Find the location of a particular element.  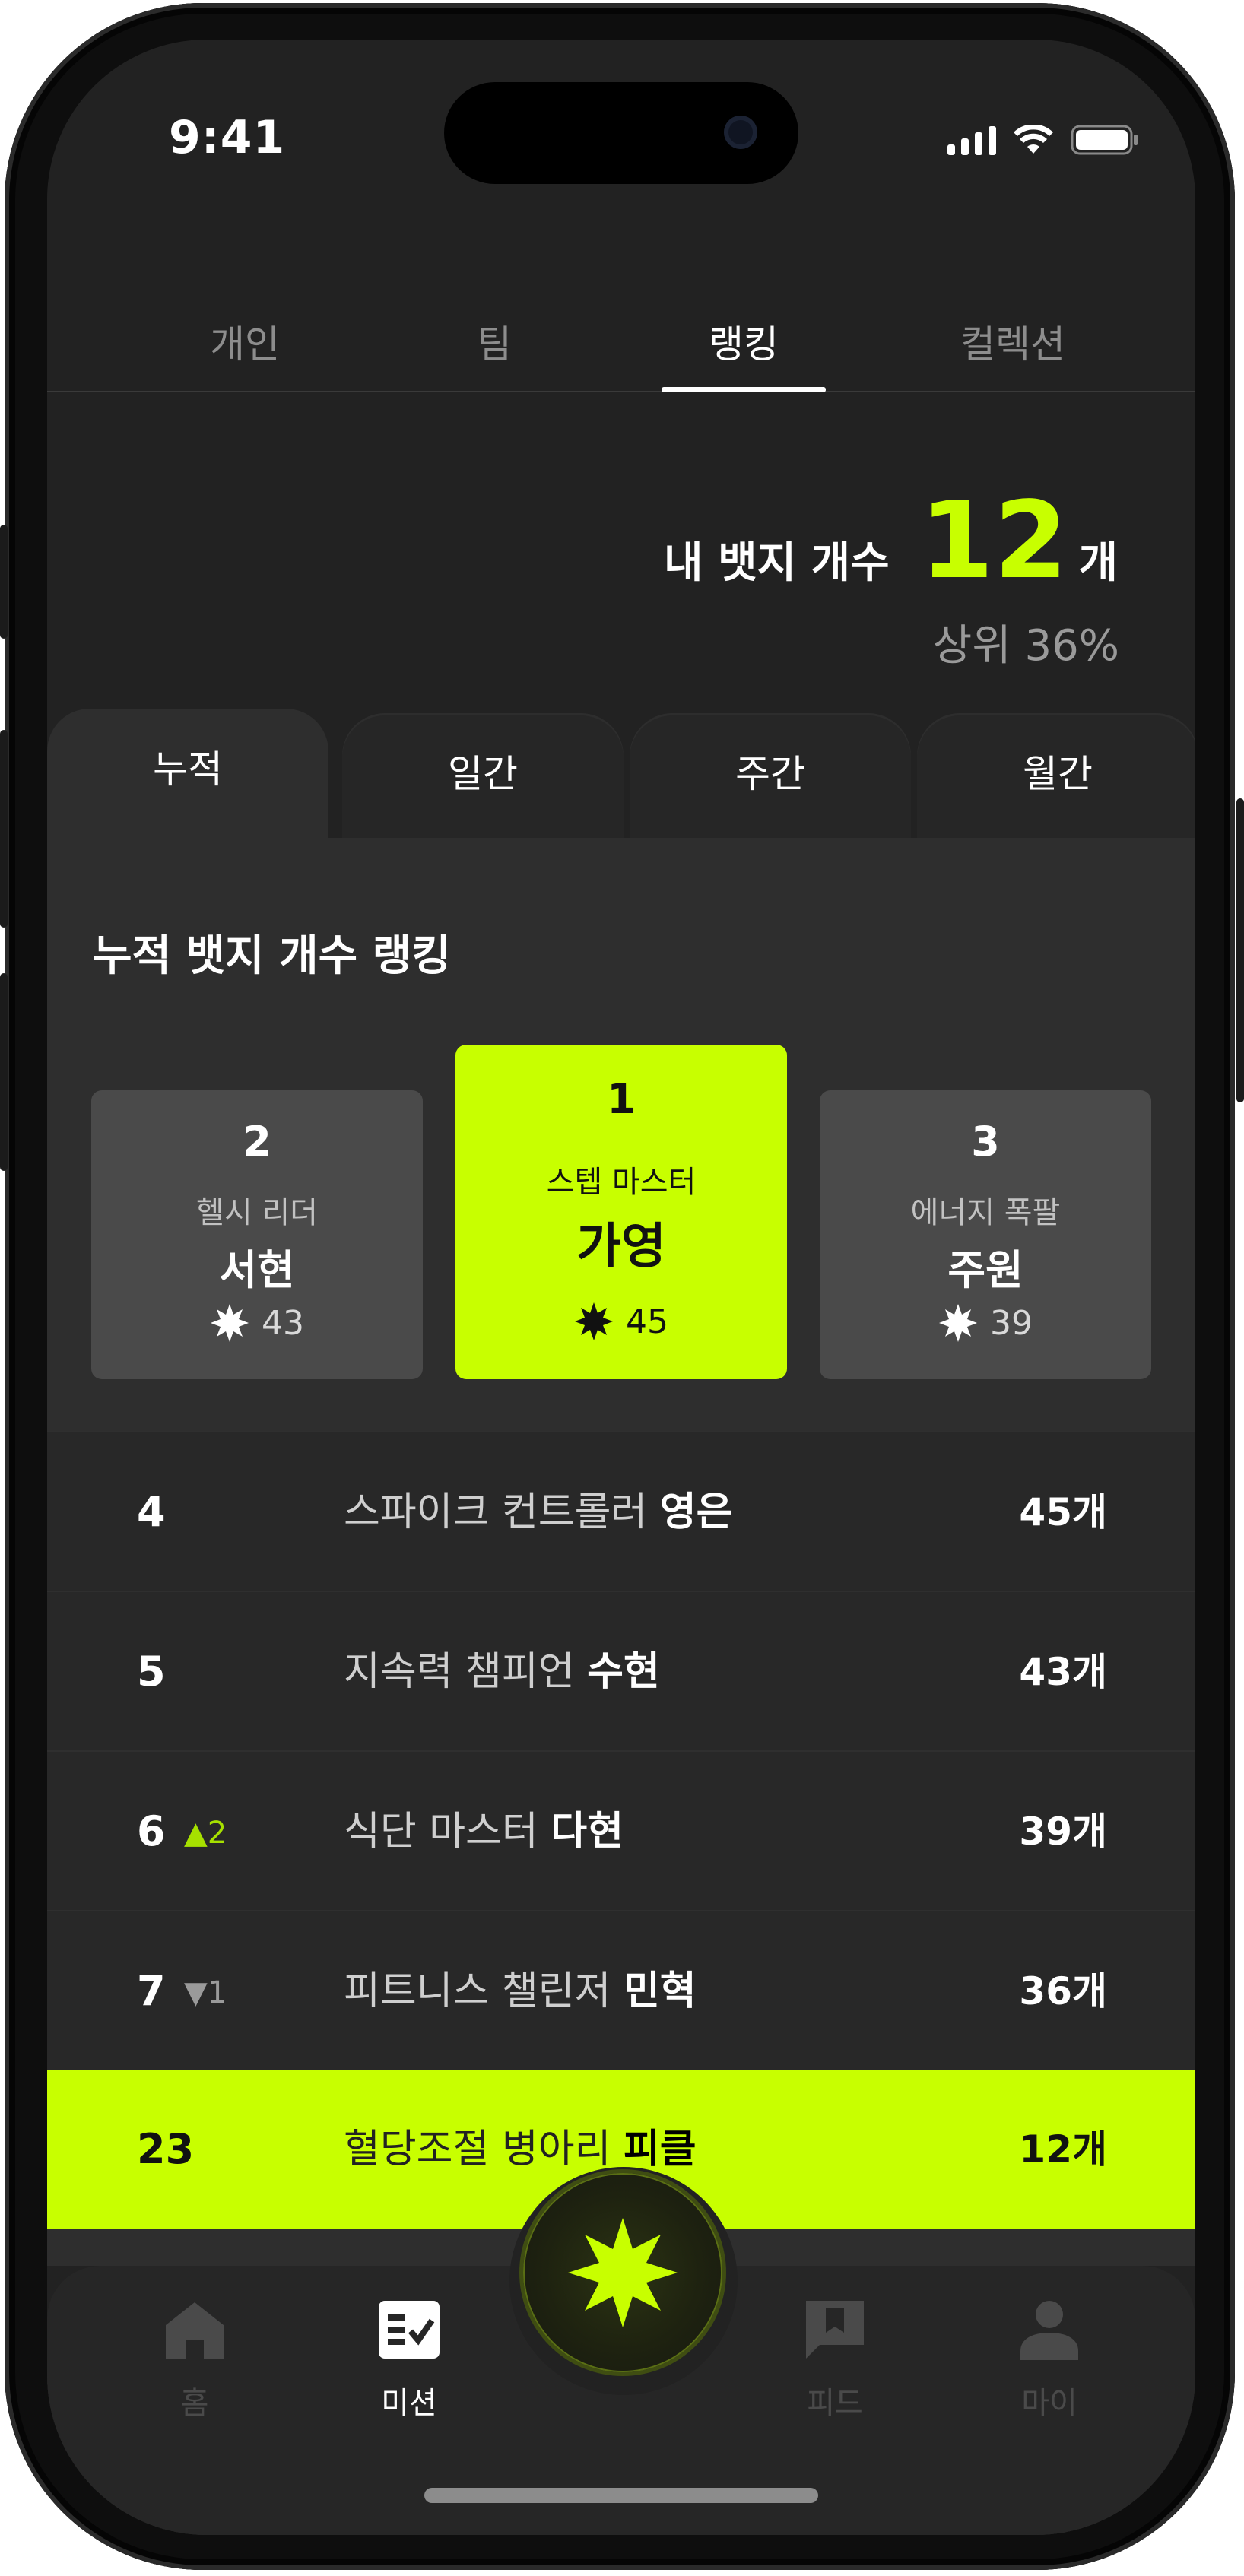

row-rank: 7 is located at coordinates (151, 1991).